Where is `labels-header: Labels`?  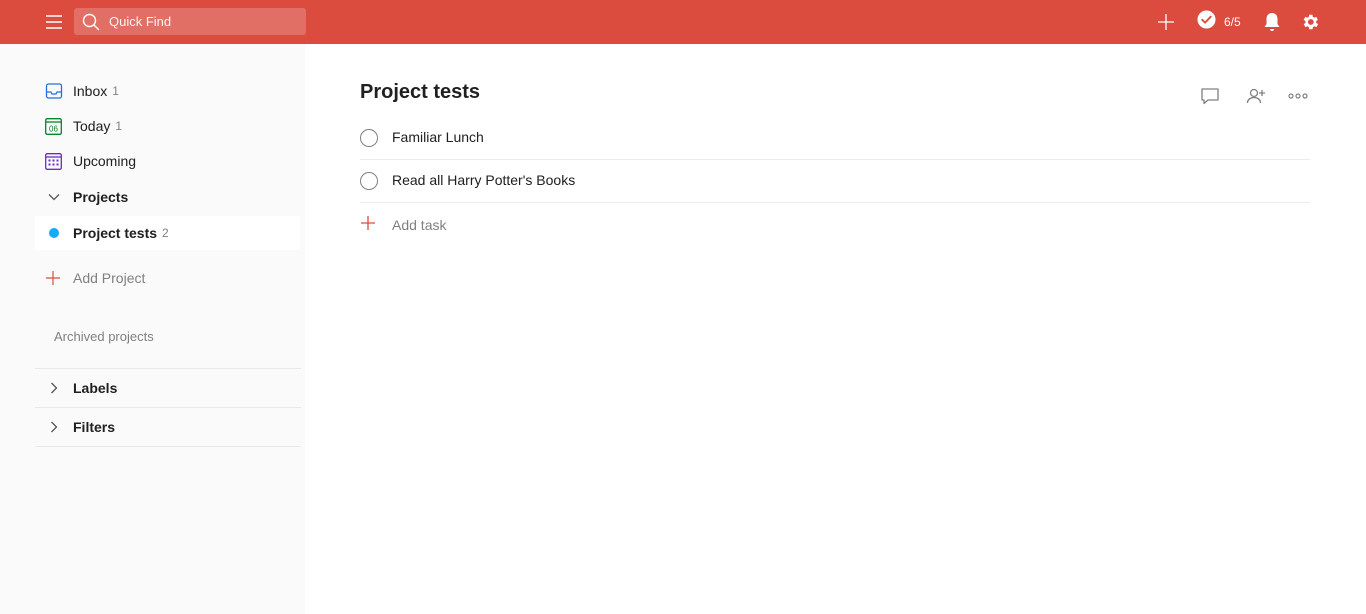
labels-header: Labels is located at coordinates (95, 388).